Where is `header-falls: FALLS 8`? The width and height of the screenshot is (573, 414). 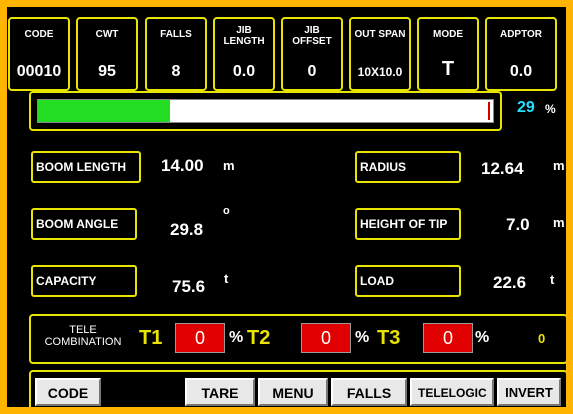
header-falls: FALLS 8 is located at coordinates (176, 54).